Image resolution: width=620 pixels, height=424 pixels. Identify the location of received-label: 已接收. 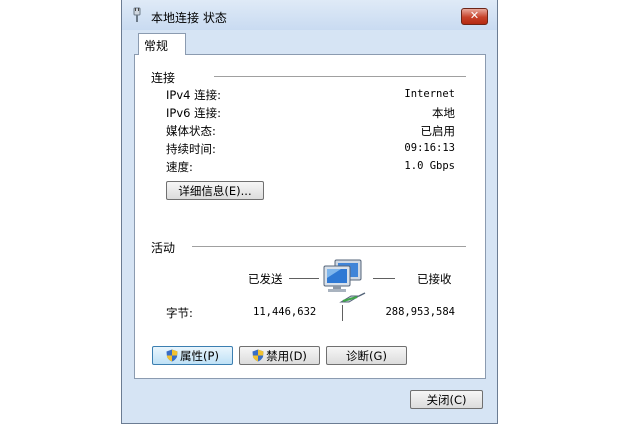
(434, 279).